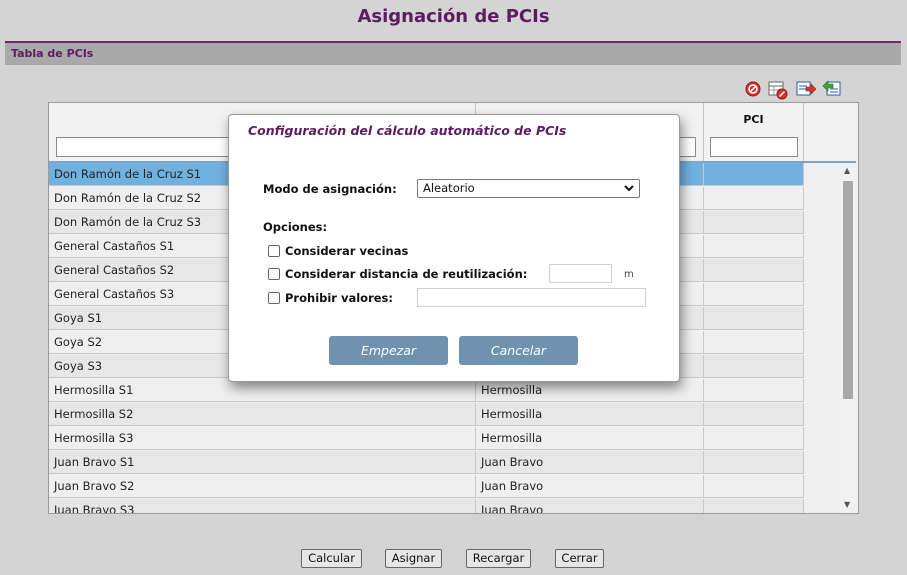 The image size is (907, 575). I want to click on scroll-thumb, so click(848, 290).